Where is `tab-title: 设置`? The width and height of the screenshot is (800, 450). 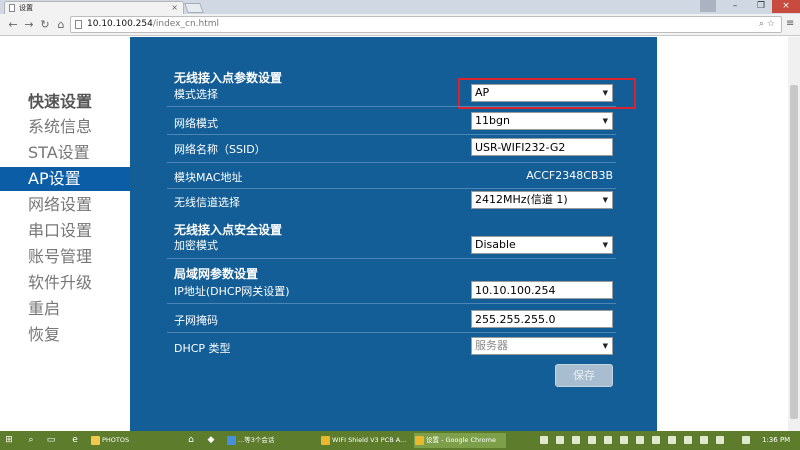
tab-title: 设置 is located at coordinates (26, 8).